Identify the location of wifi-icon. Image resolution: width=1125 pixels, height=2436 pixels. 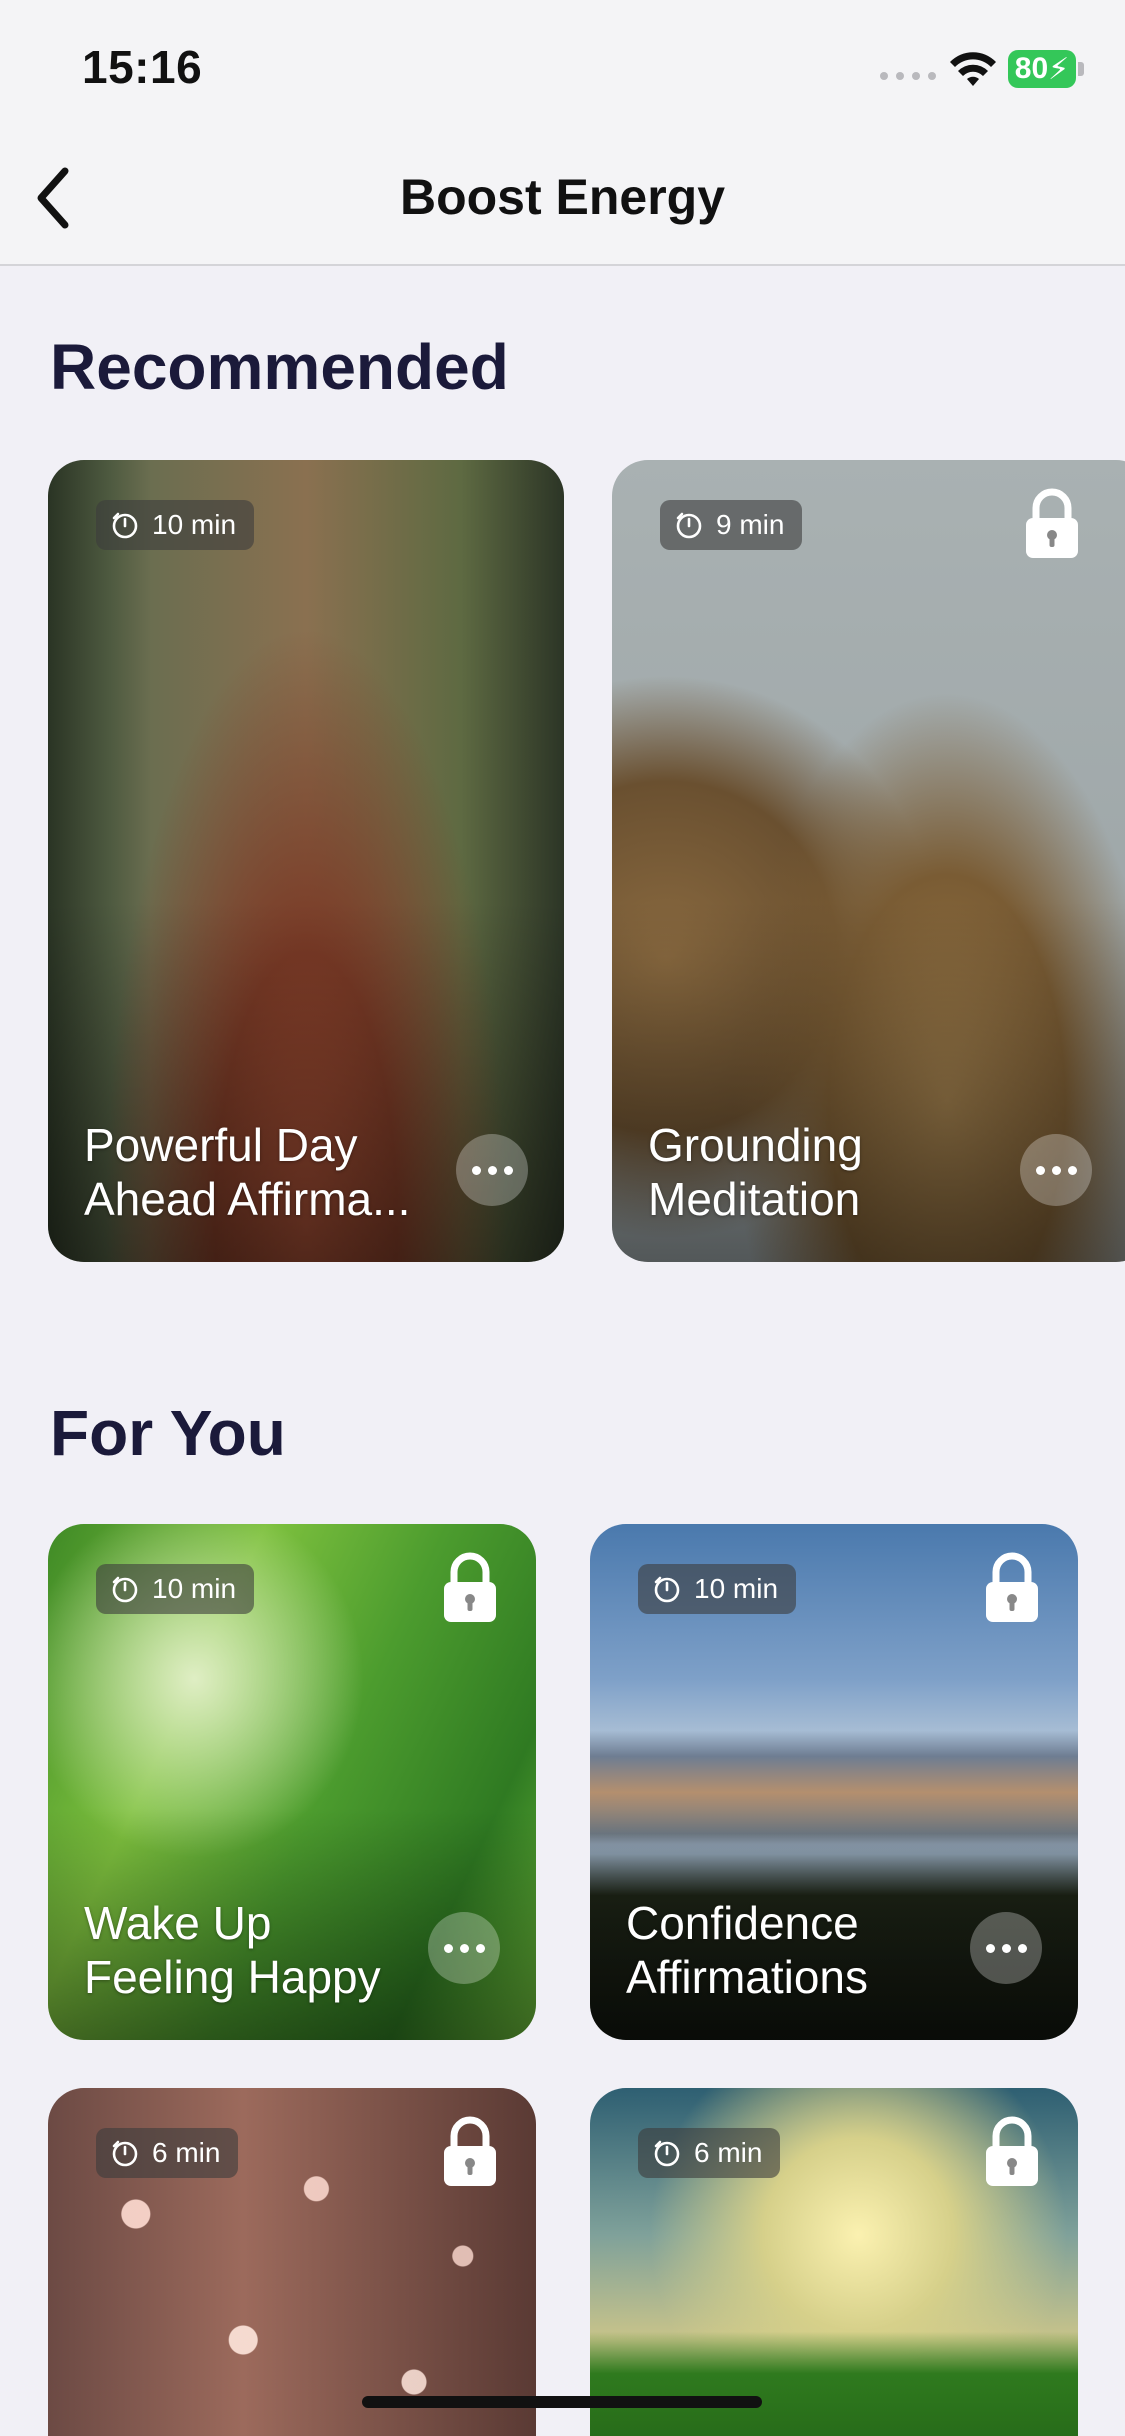
(973, 69).